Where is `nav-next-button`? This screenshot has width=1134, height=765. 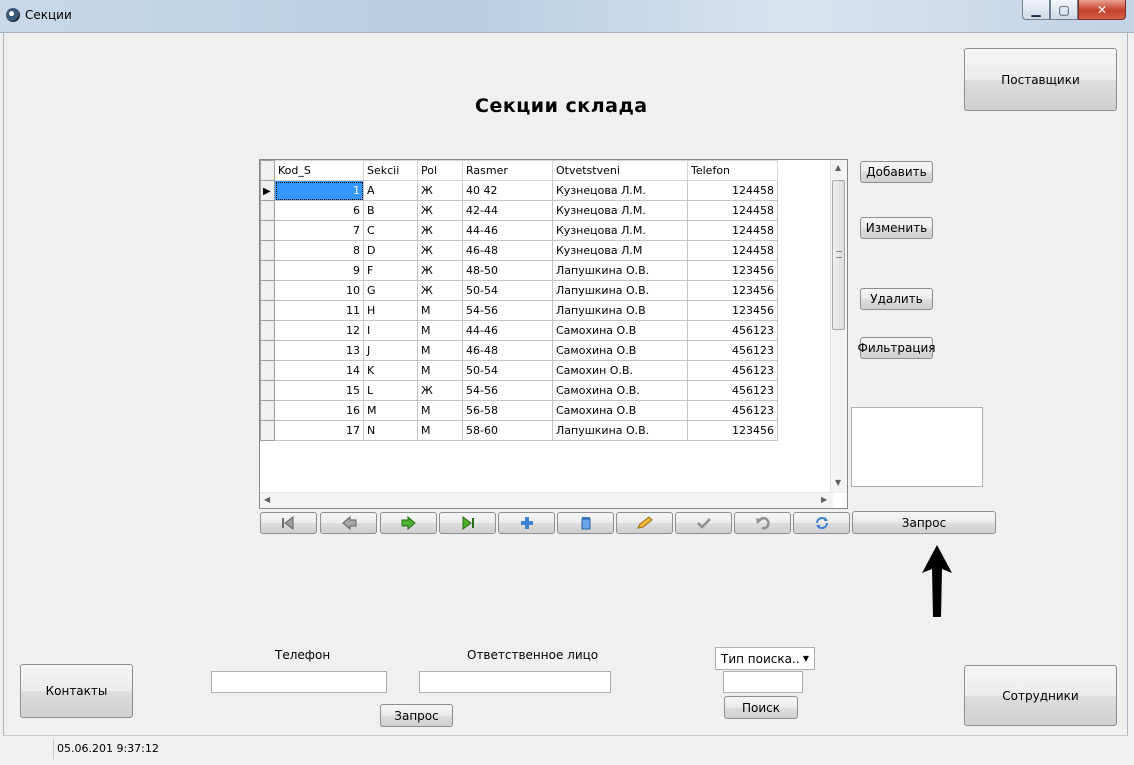 nav-next-button is located at coordinates (408, 523).